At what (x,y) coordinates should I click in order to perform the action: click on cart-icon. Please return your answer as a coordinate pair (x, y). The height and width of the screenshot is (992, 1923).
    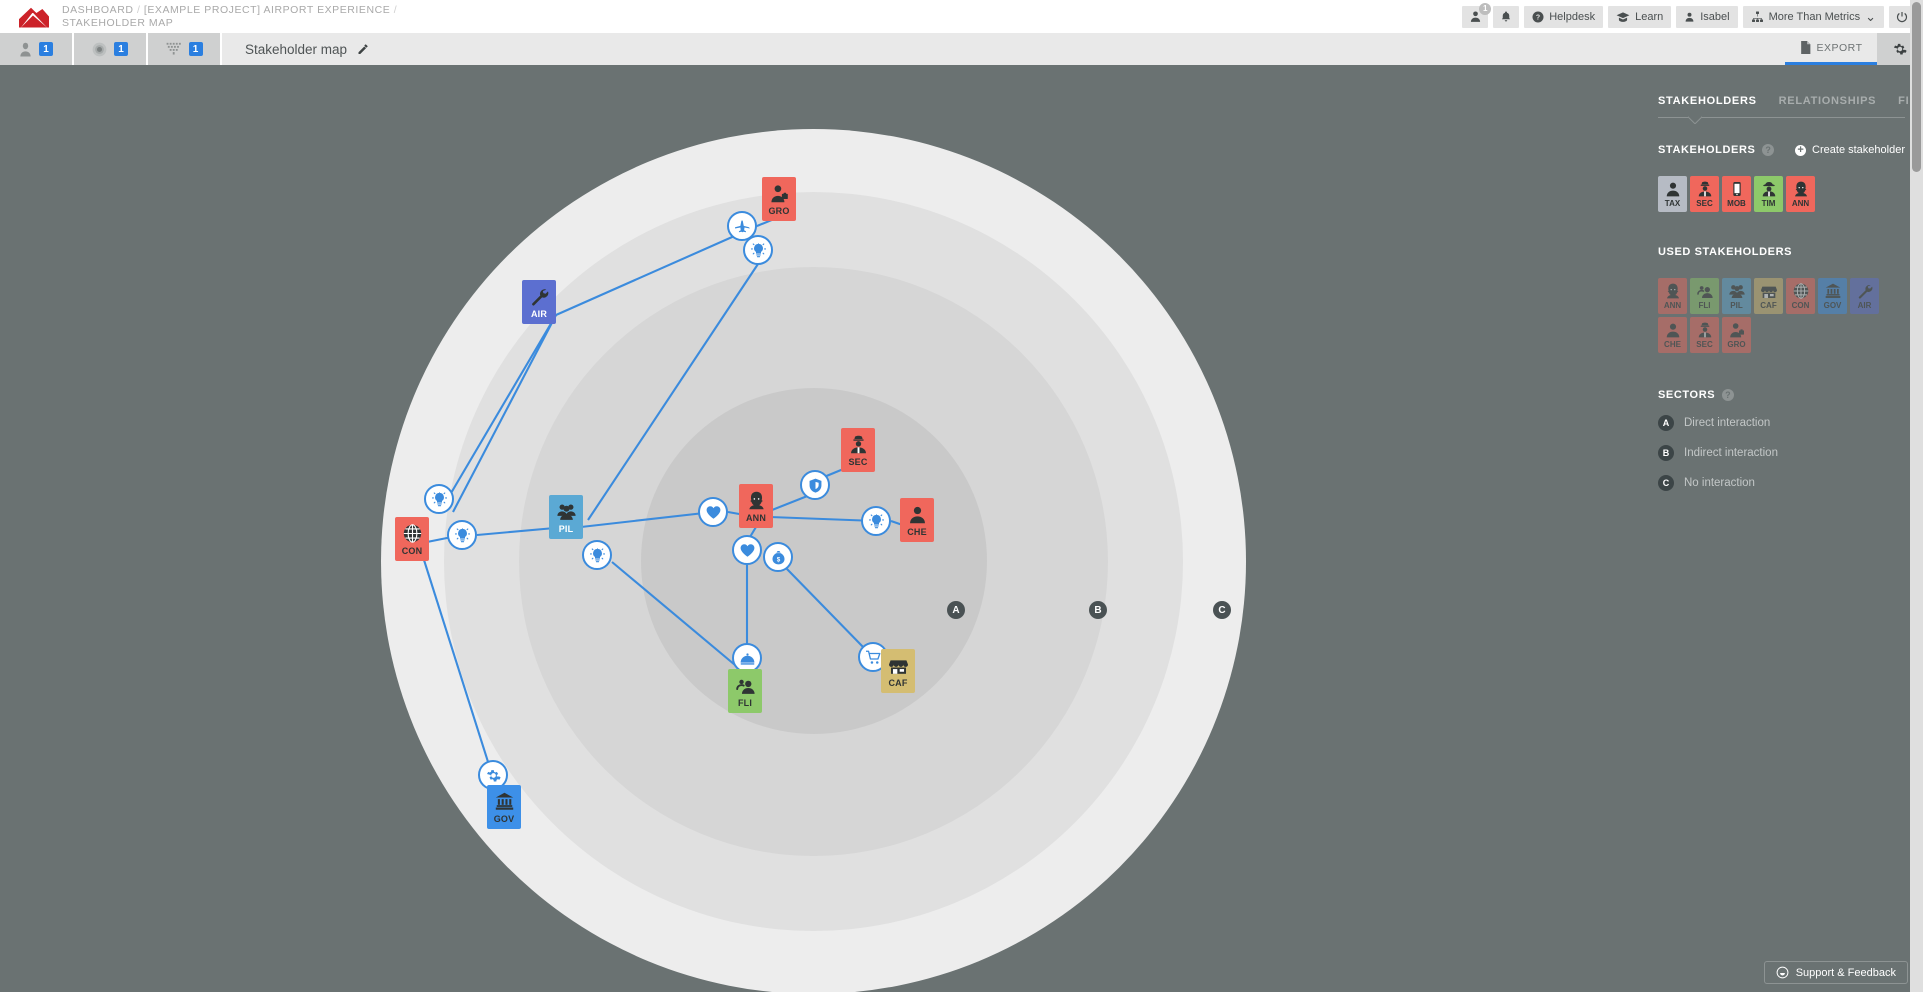
    Looking at the image, I should click on (872, 657).